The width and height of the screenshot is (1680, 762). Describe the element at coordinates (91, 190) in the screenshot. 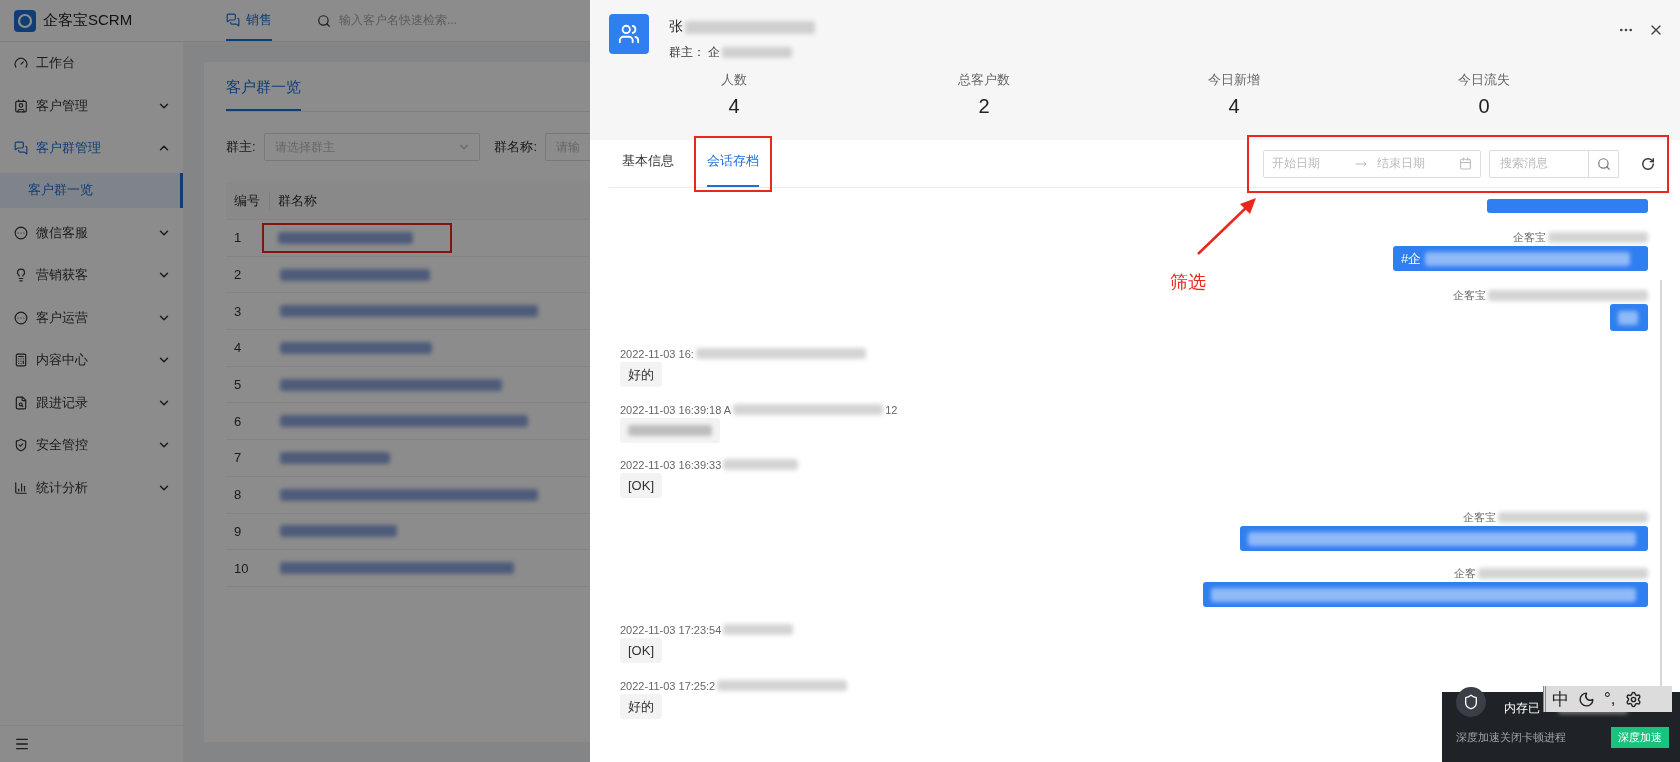

I see `sidebar-subitem: 客户群一览` at that location.